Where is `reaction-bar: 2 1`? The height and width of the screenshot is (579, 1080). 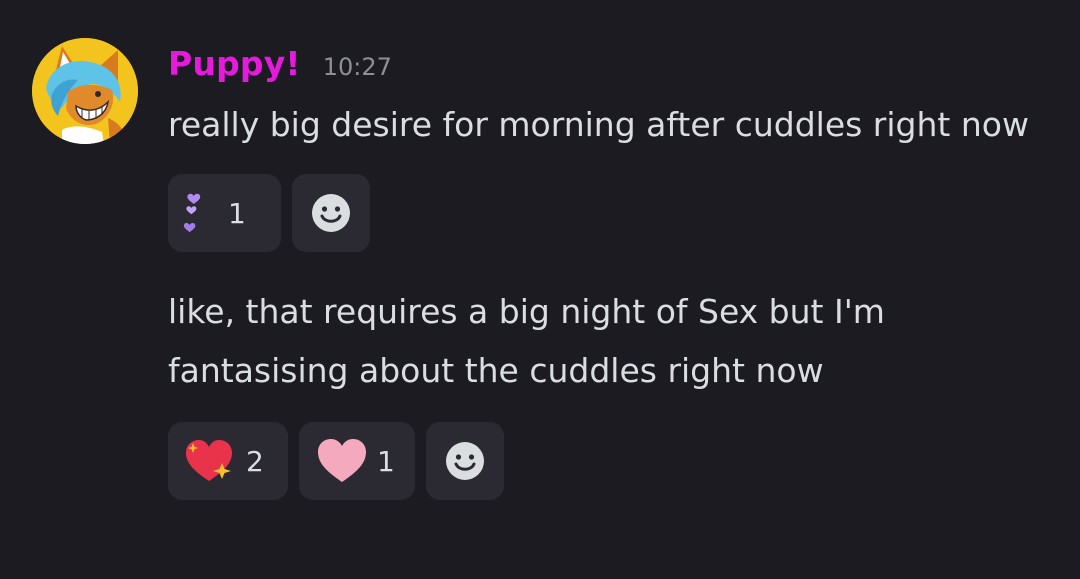
reaction-bar: 2 1 is located at coordinates (608, 461).